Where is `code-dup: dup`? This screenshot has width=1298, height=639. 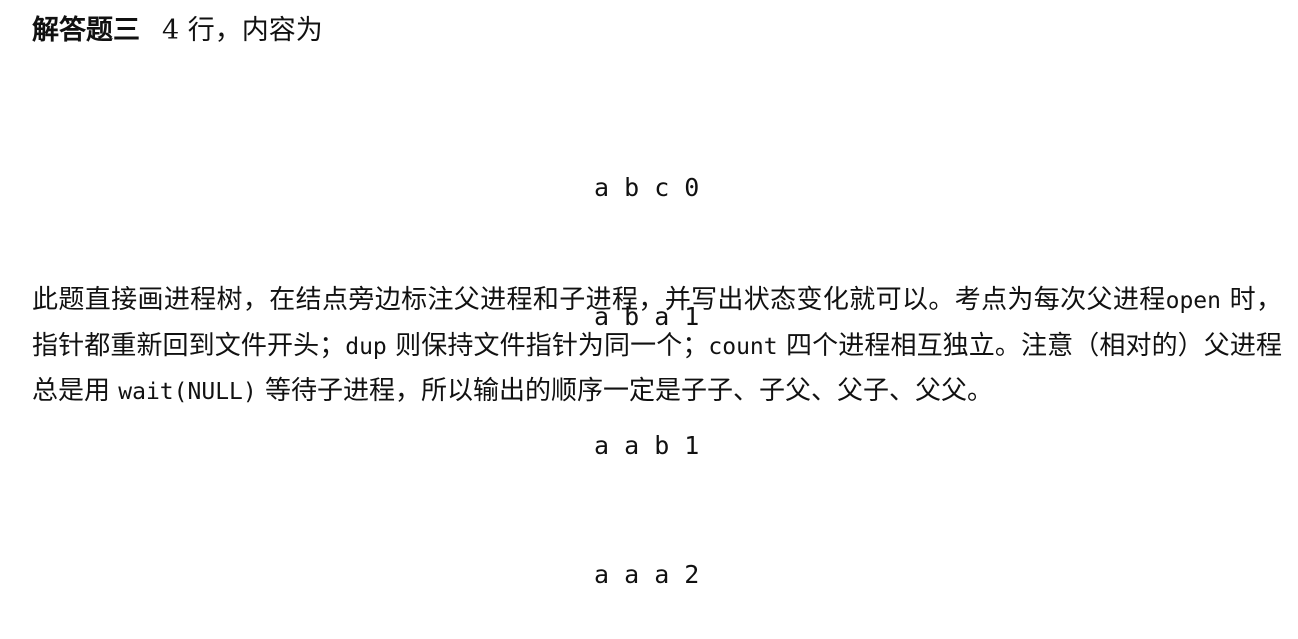 code-dup: dup is located at coordinates (366, 346).